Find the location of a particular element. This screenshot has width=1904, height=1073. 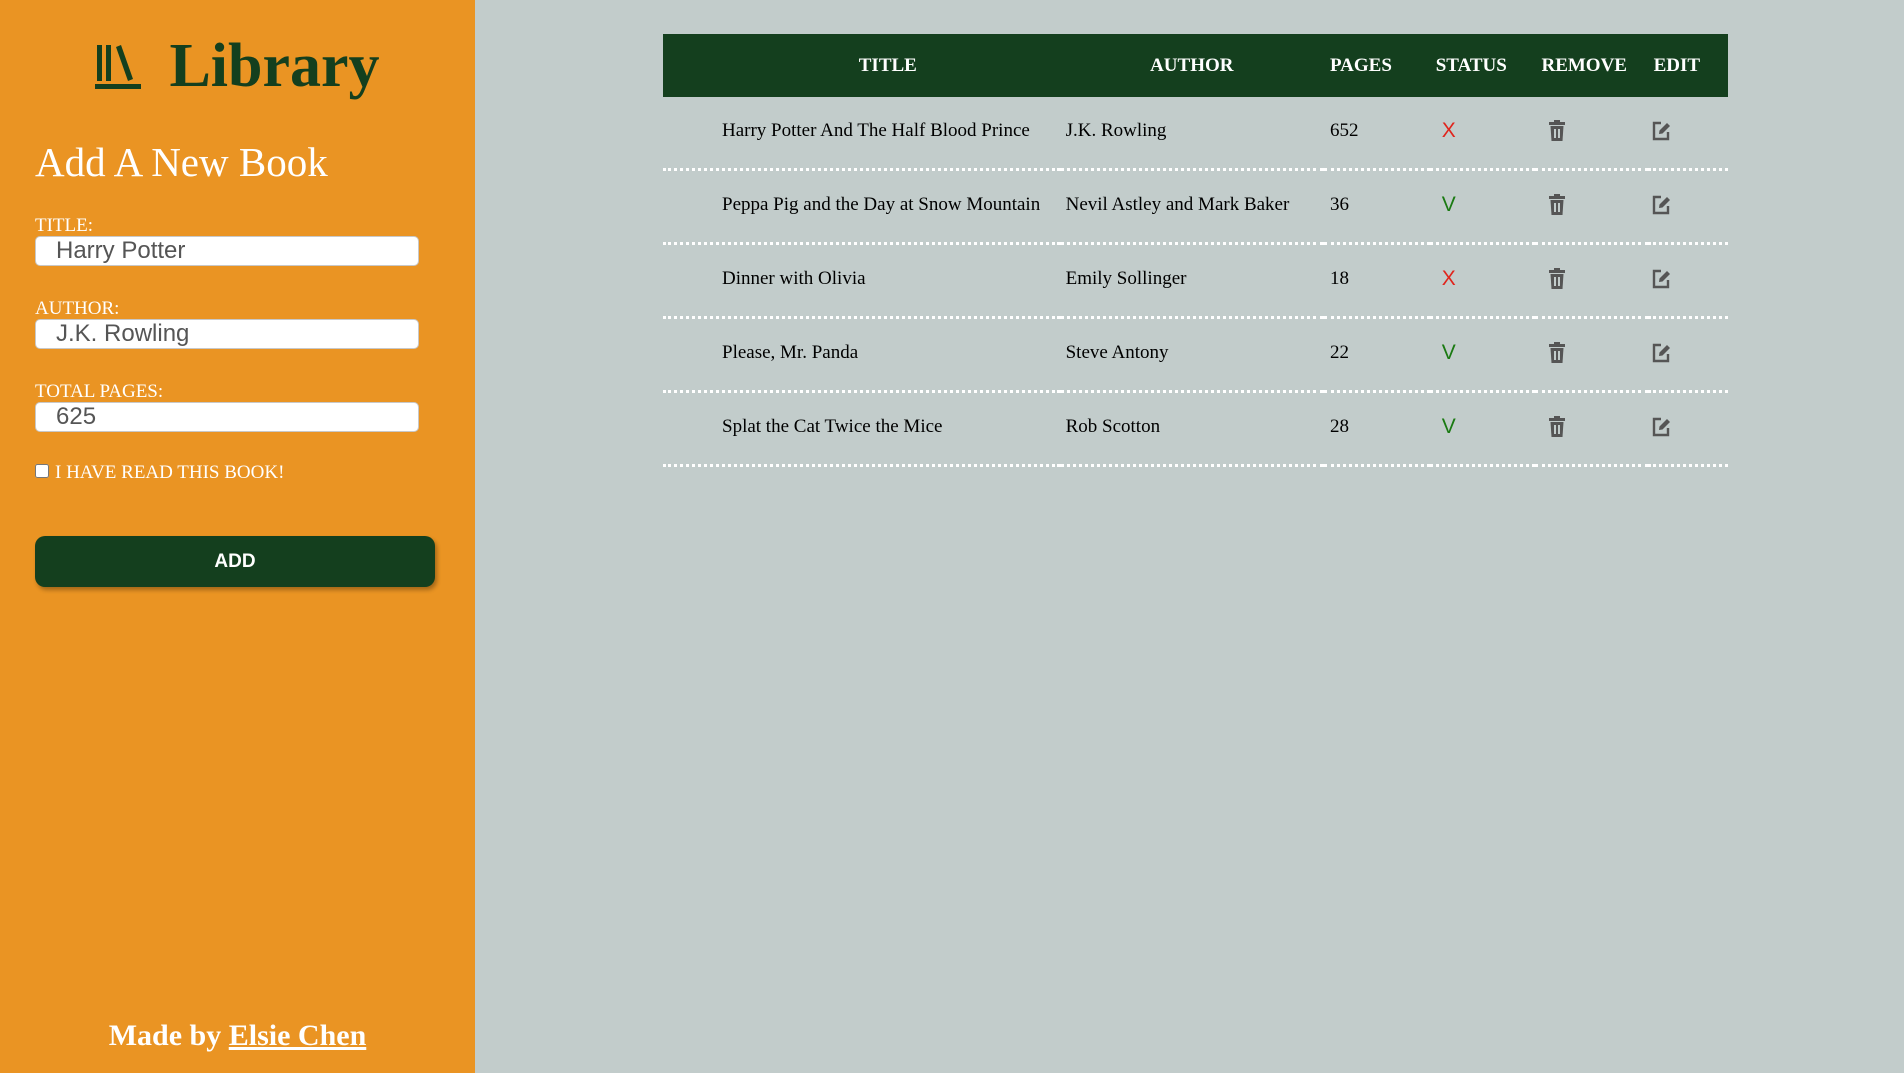

author-field-group: AUTHOR: is located at coordinates (237, 324).